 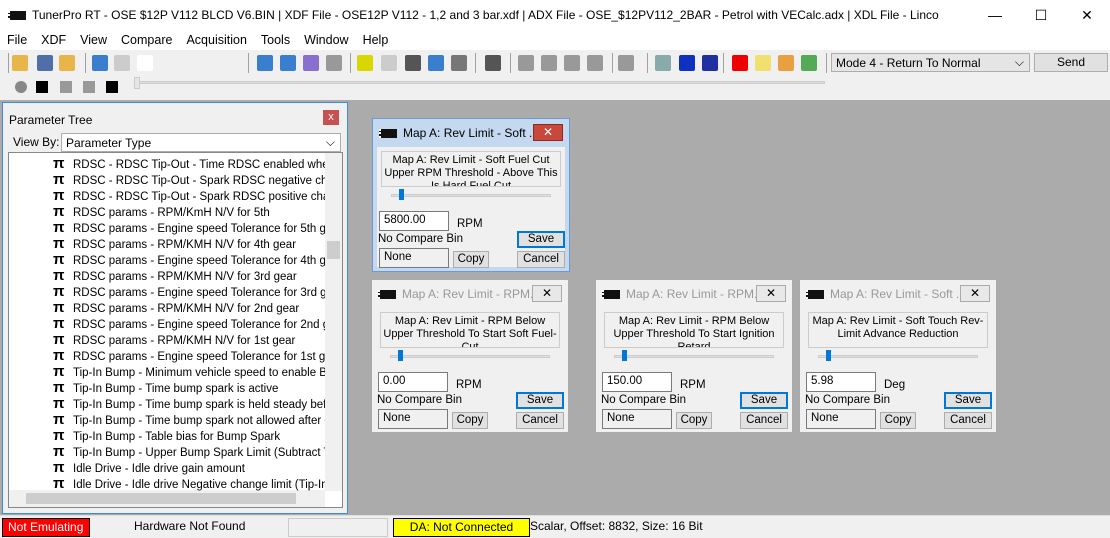 I want to click on send-button: Send, so click(x=1071, y=62).